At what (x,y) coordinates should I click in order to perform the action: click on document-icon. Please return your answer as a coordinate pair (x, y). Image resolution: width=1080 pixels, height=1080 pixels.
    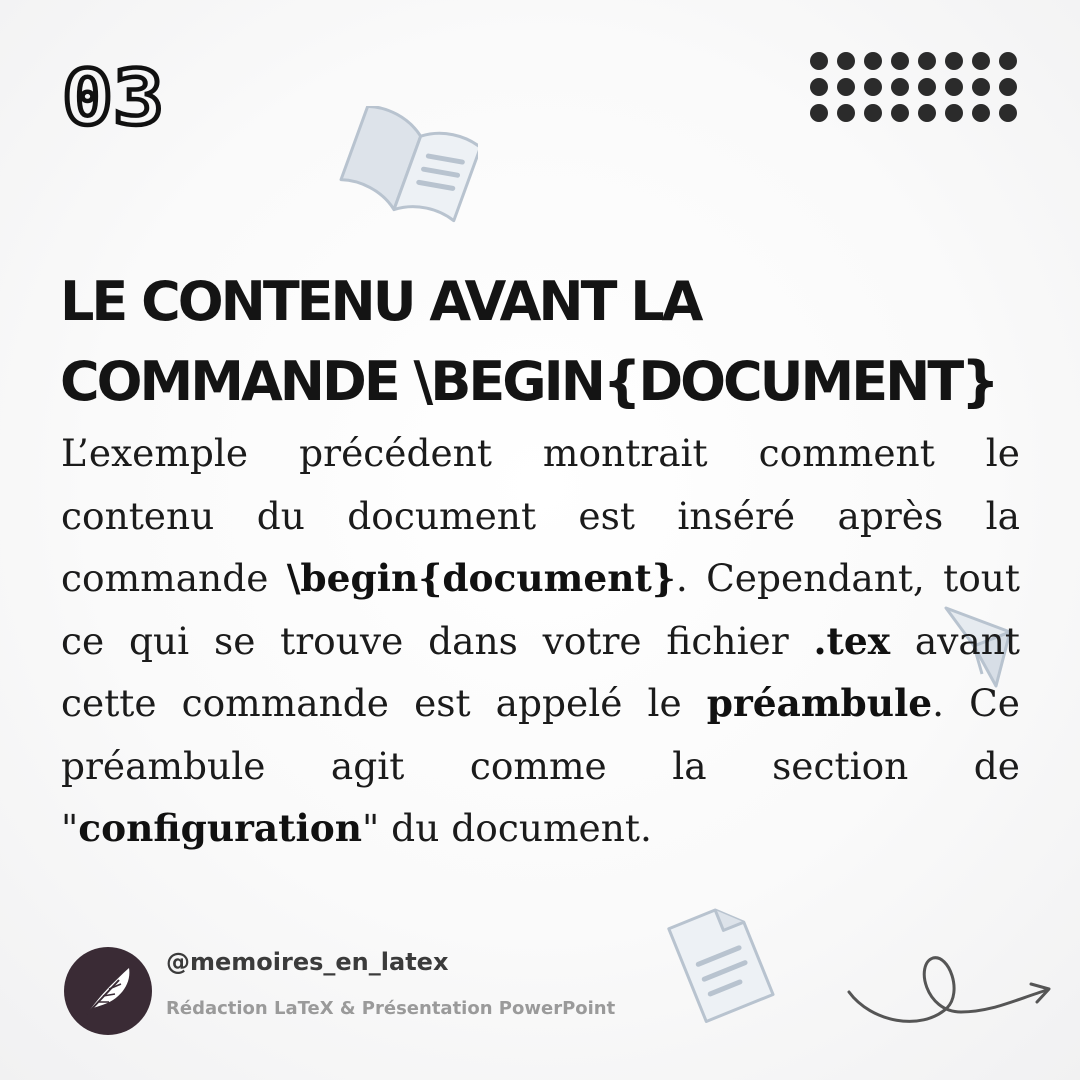
    Looking at the image, I should click on (721, 965).